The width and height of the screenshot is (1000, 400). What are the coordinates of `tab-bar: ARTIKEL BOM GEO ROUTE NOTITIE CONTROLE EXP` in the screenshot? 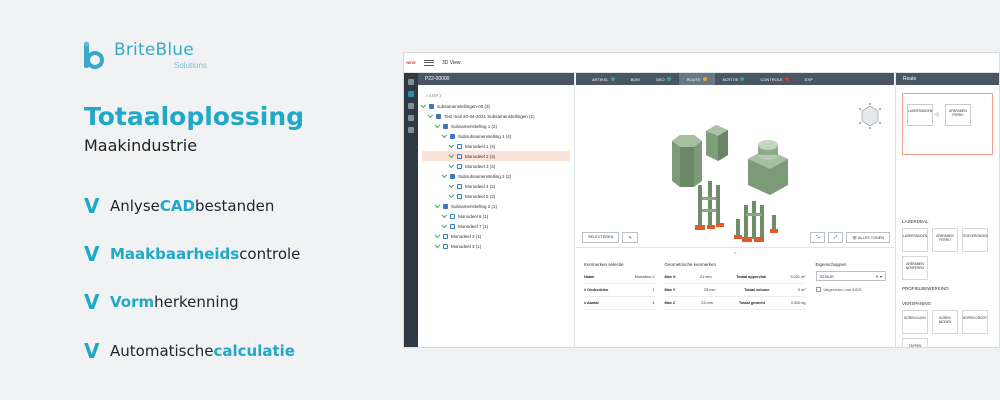 It's located at (735, 79).